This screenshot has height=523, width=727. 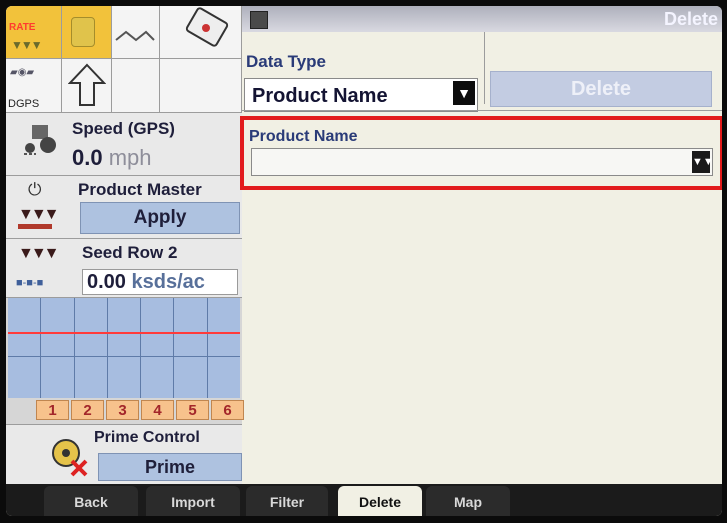 What do you see at coordinates (22, 72) in the screenshot?
I see `satellite-icon: ▰◉▰` at bounding box center [22, 72].